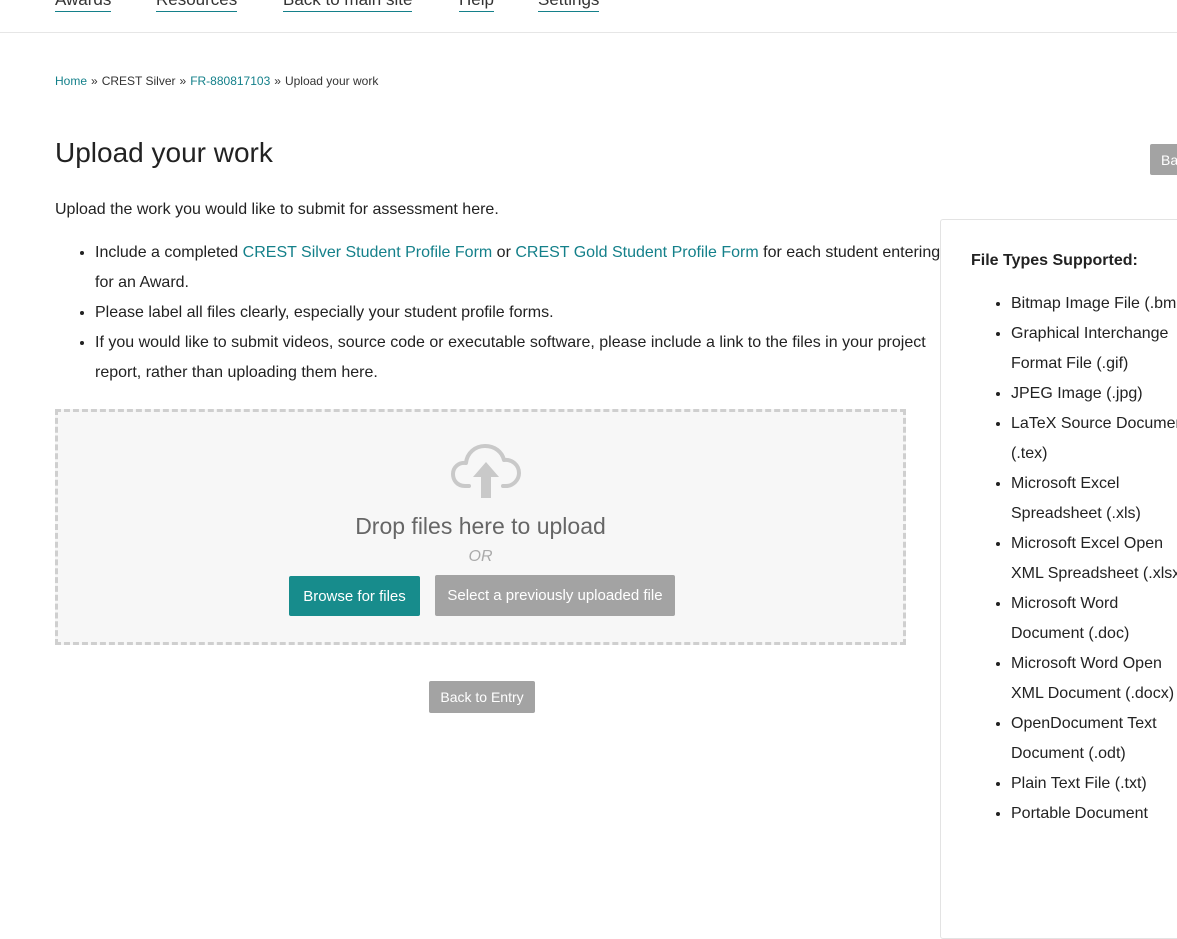  I want to click on file-type-item: Bitmap Image File (.bmp), so click(1094, 304).